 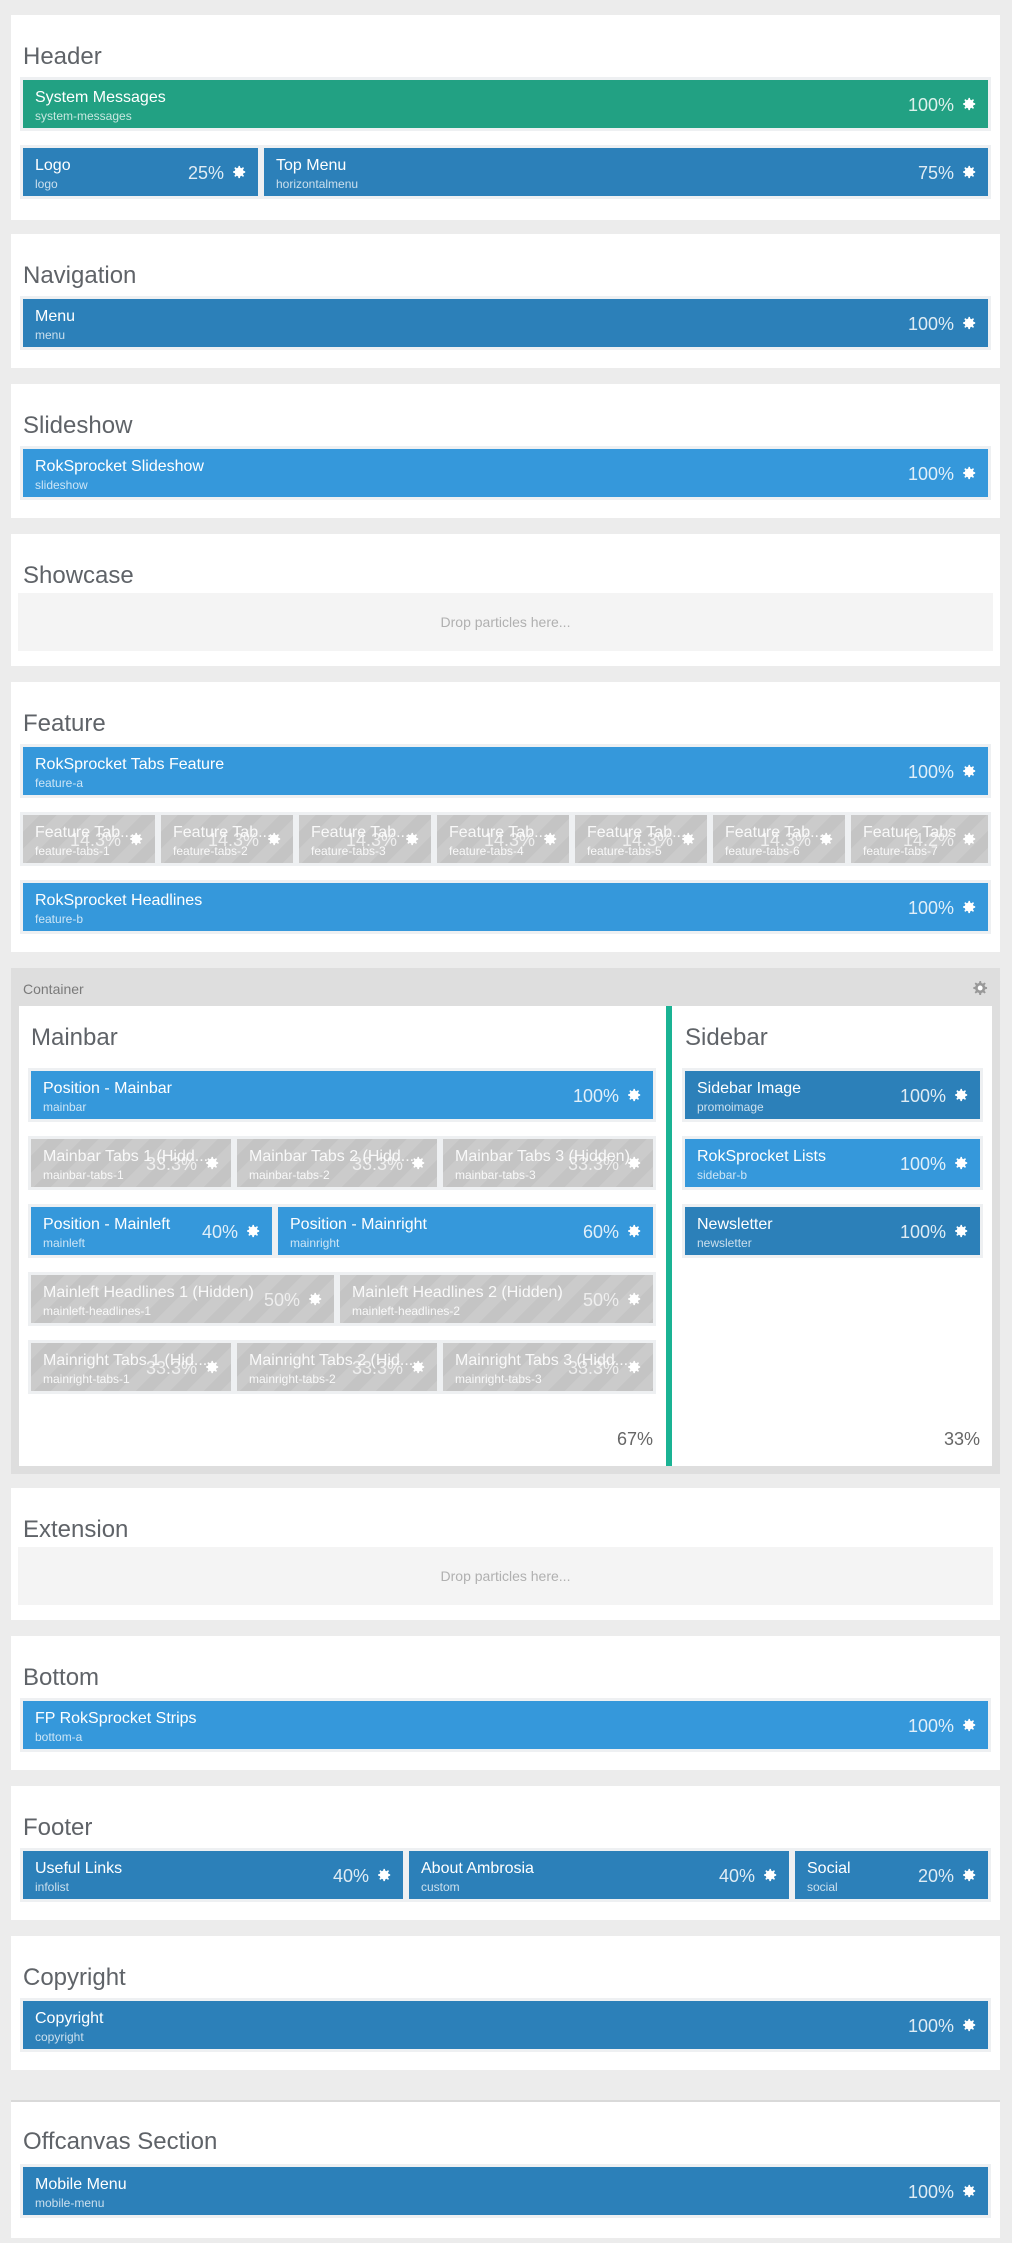 I want to click on particle-block: FP RokSprocket Strips bottom-a 100%, so click(x=505, y=1725).